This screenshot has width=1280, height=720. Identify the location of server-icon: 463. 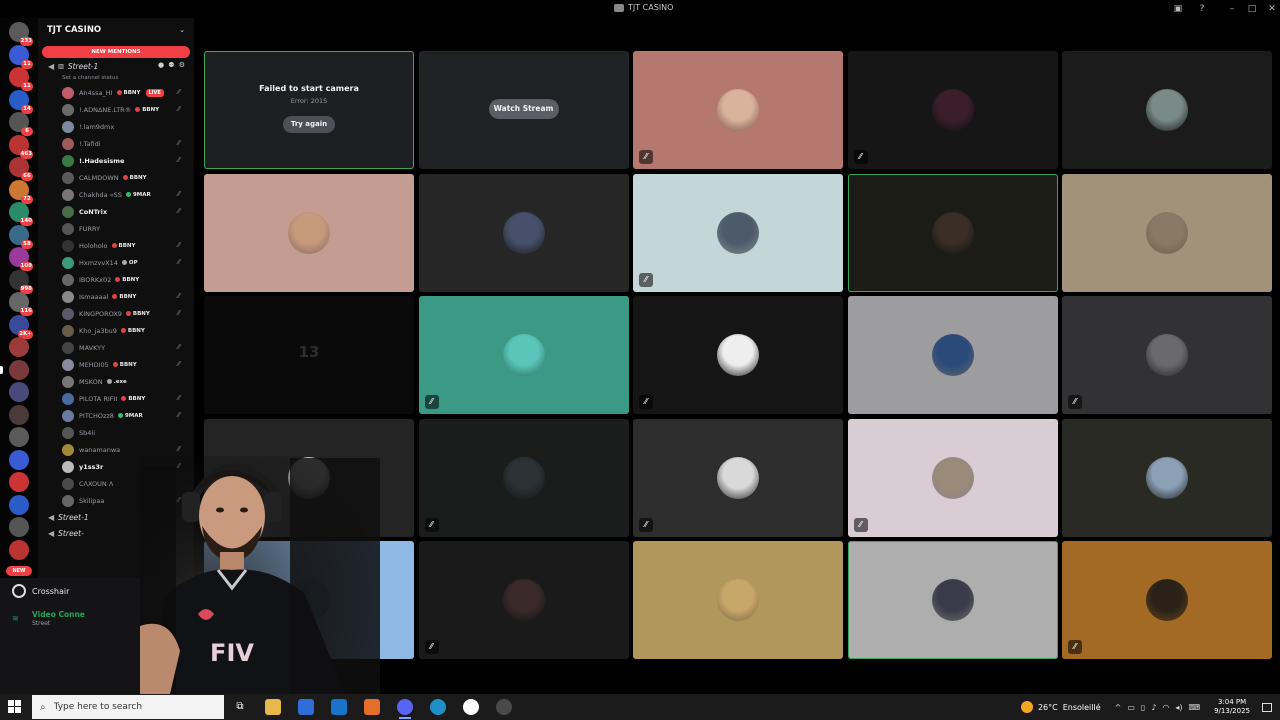
(21, 146).